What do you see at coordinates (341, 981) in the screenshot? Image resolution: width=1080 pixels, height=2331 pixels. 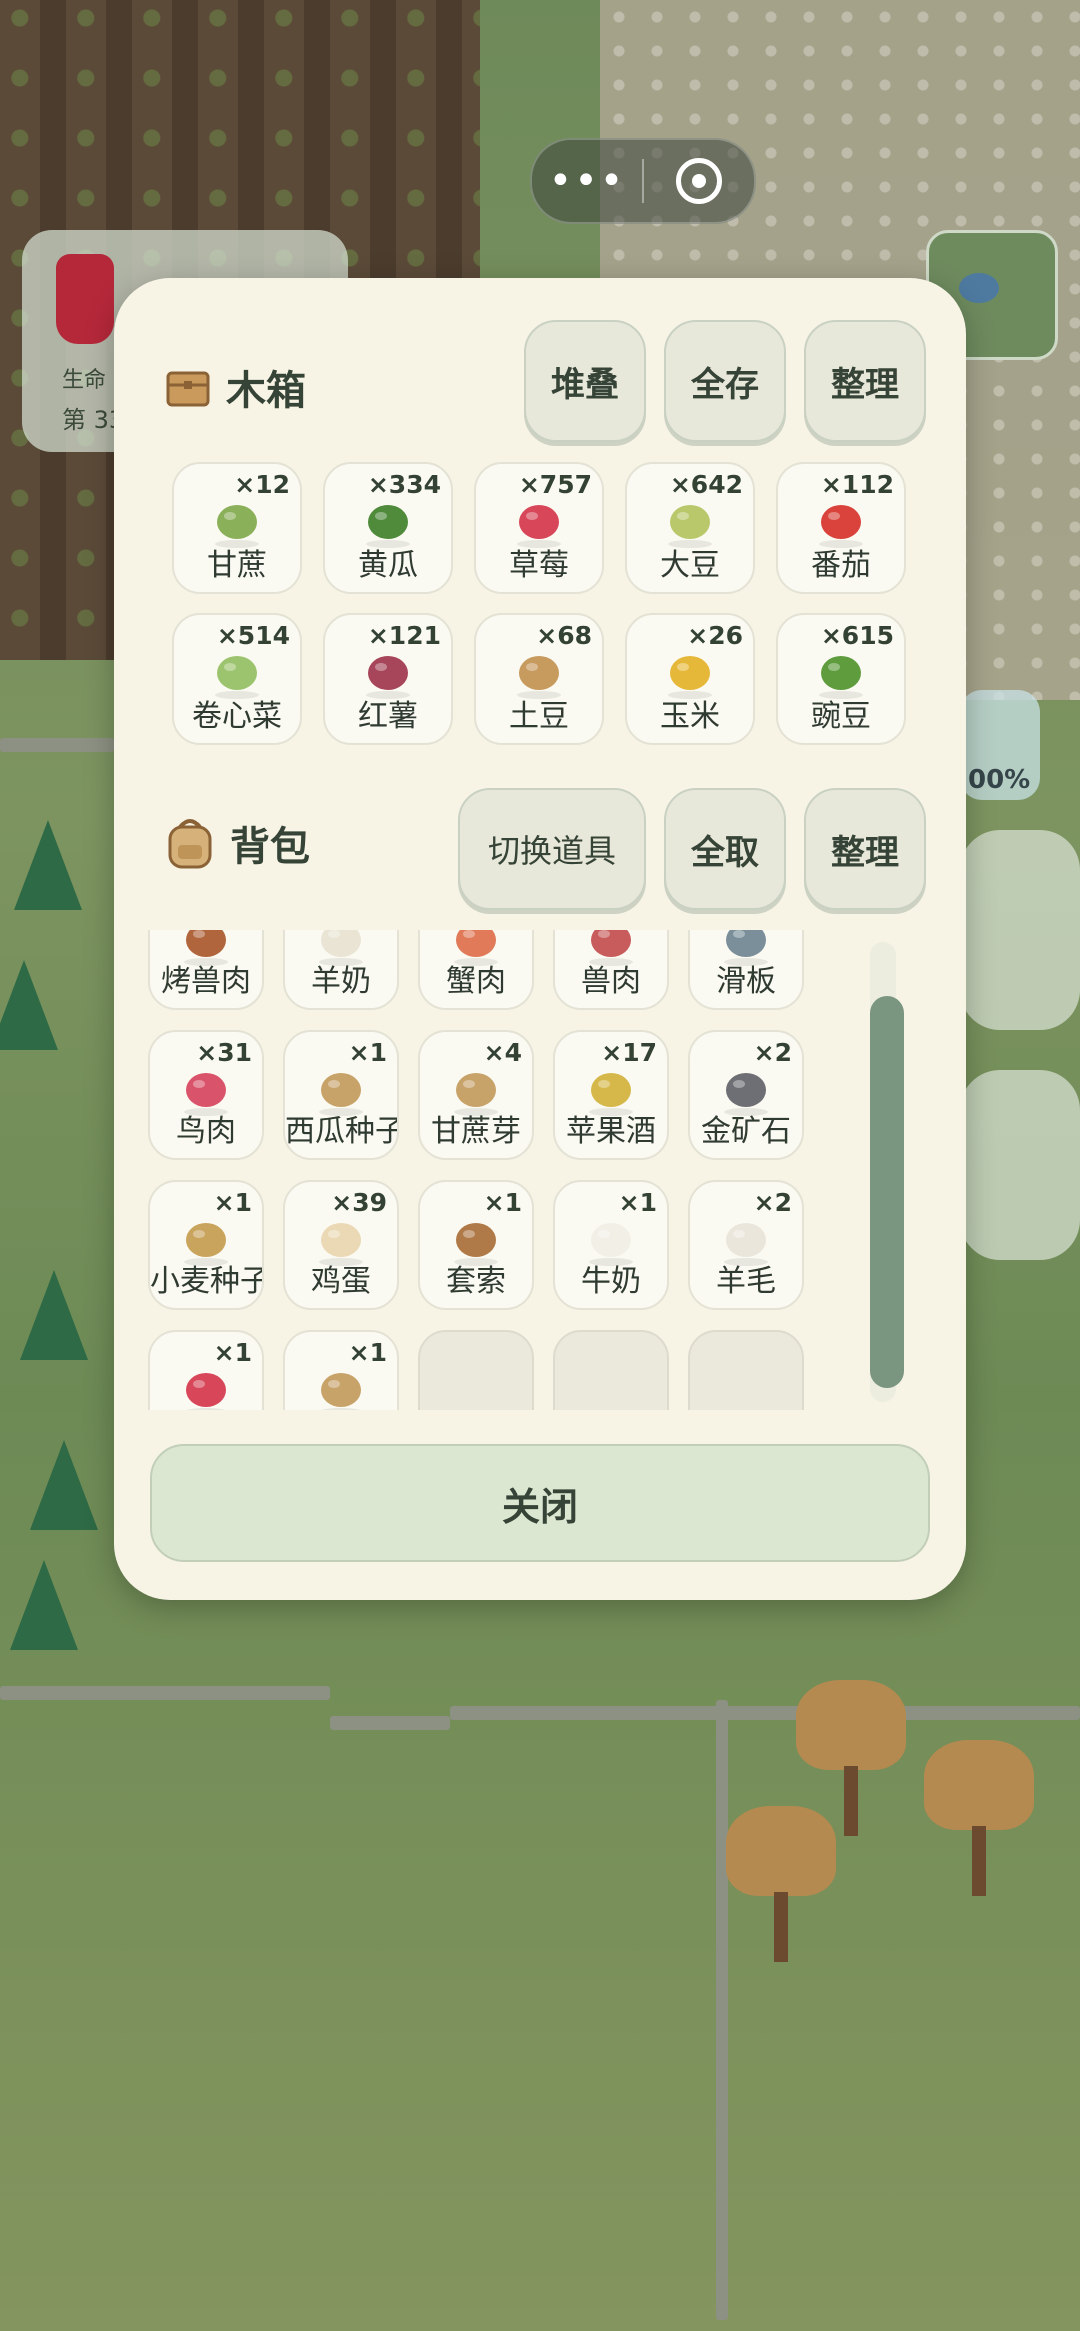 I see `item-name: 羊奶` at bounding box center [341, 981].